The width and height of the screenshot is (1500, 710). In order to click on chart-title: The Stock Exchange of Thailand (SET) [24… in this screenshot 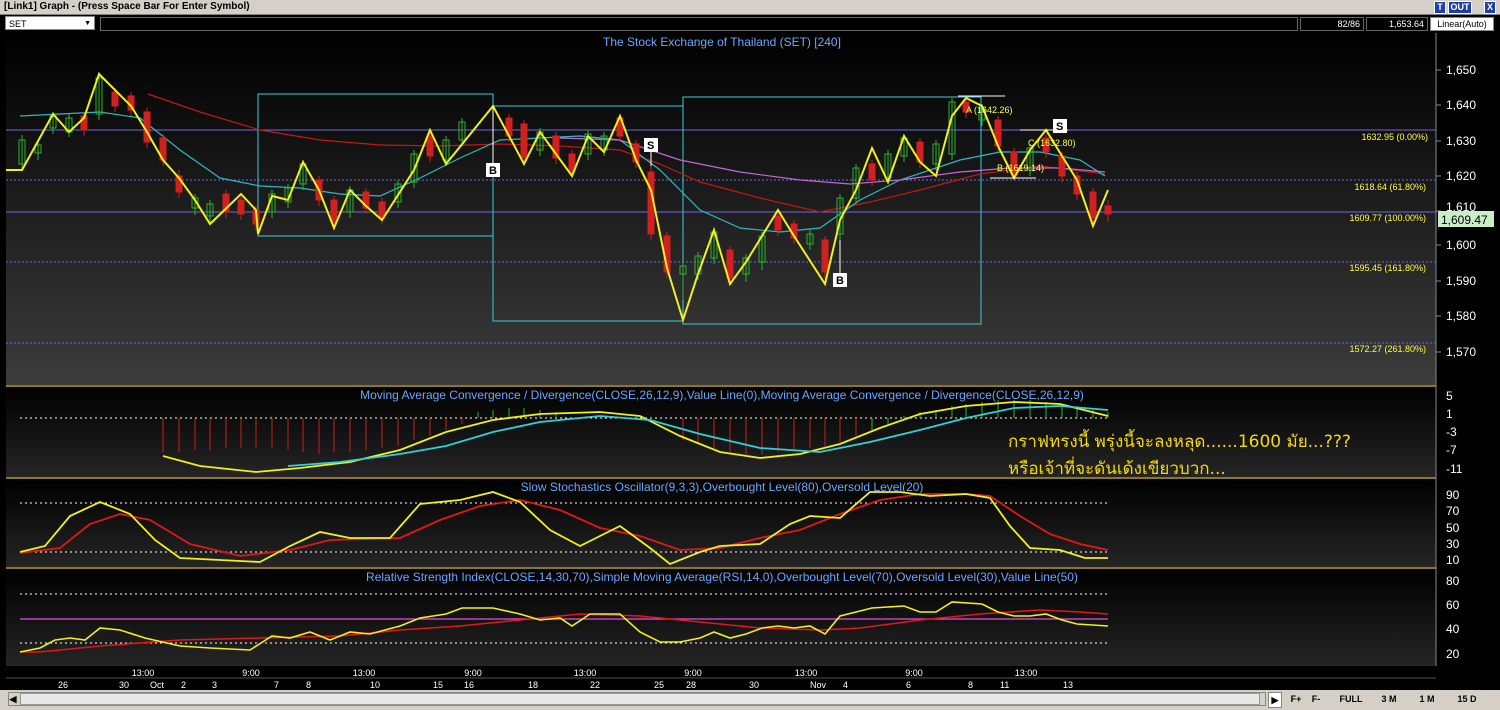, I will do `click(722, 42)`.